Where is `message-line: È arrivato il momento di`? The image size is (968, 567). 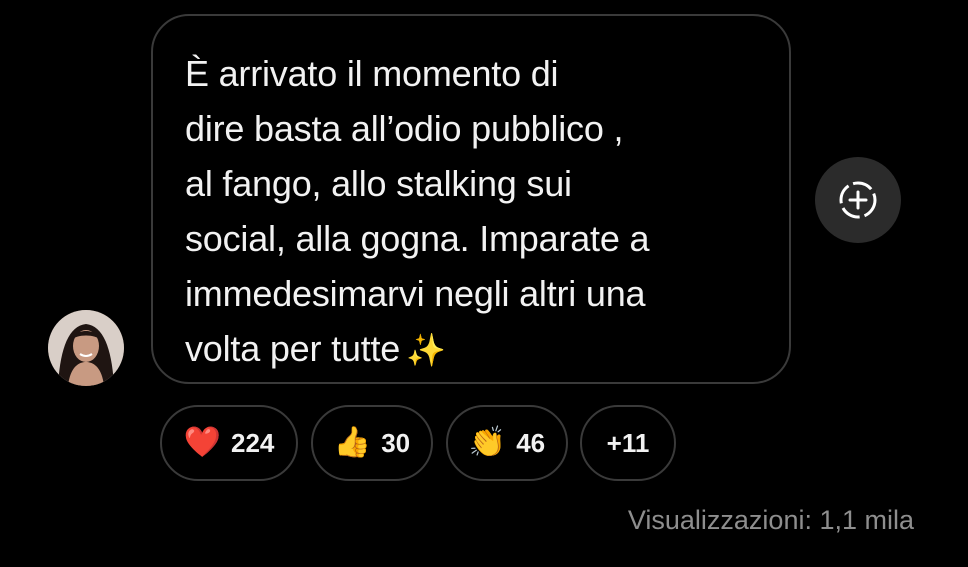 message-line: È arrivato il momento di is located at coordinates (372, 73).